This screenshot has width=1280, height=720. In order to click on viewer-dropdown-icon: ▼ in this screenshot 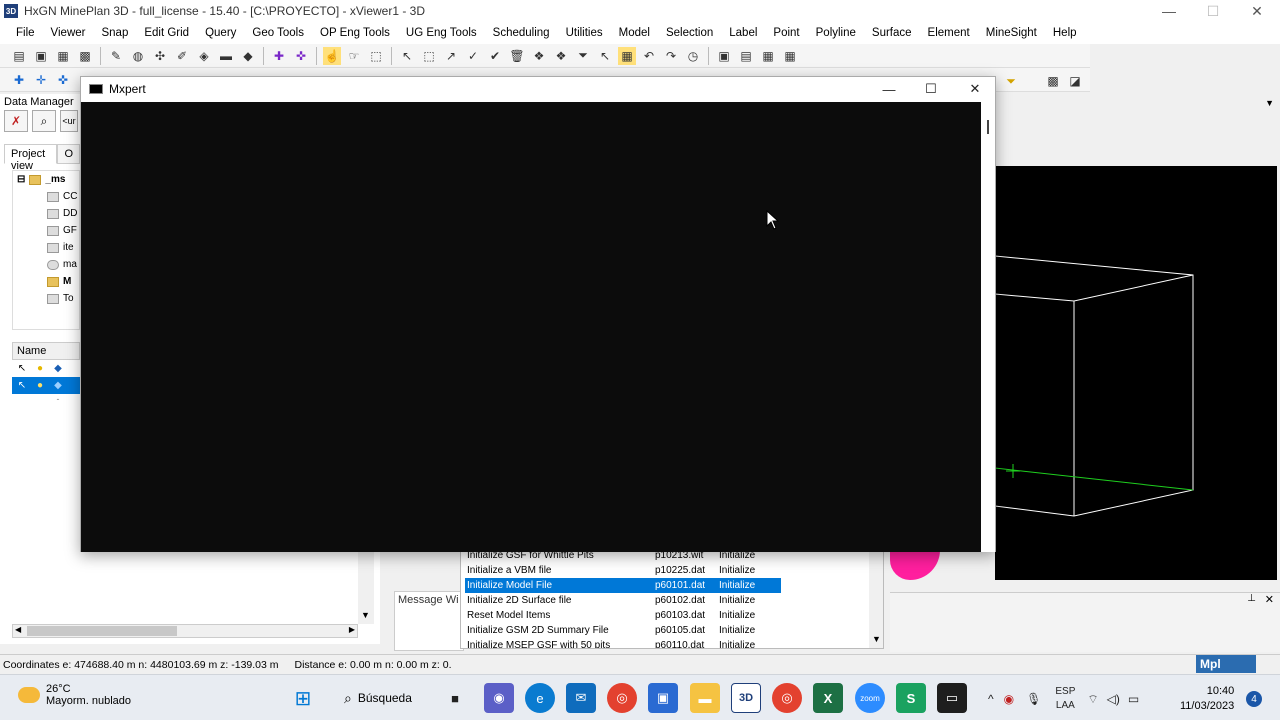, I will do `click(1269, 103)`.